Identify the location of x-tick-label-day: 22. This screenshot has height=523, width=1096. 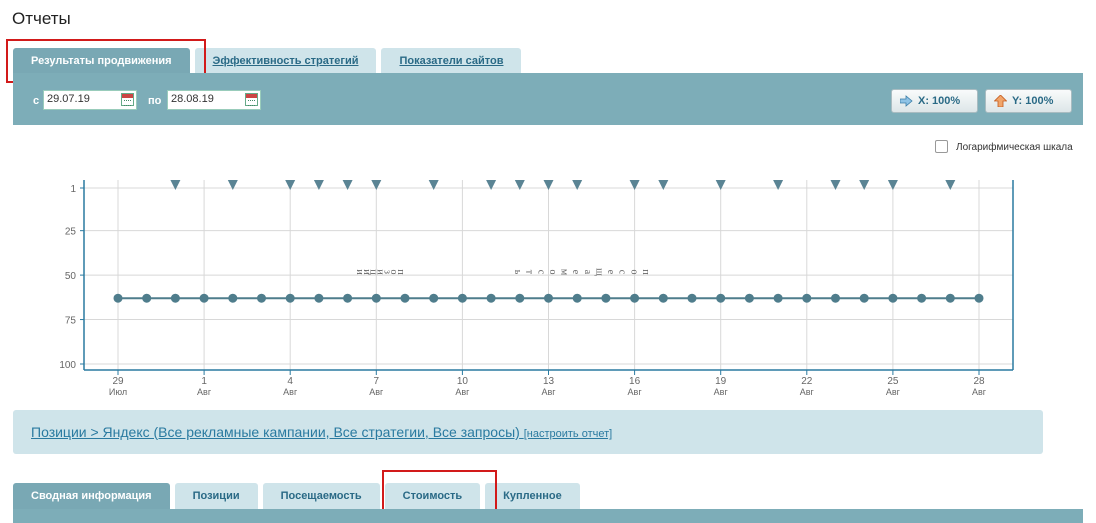
(807, 381).